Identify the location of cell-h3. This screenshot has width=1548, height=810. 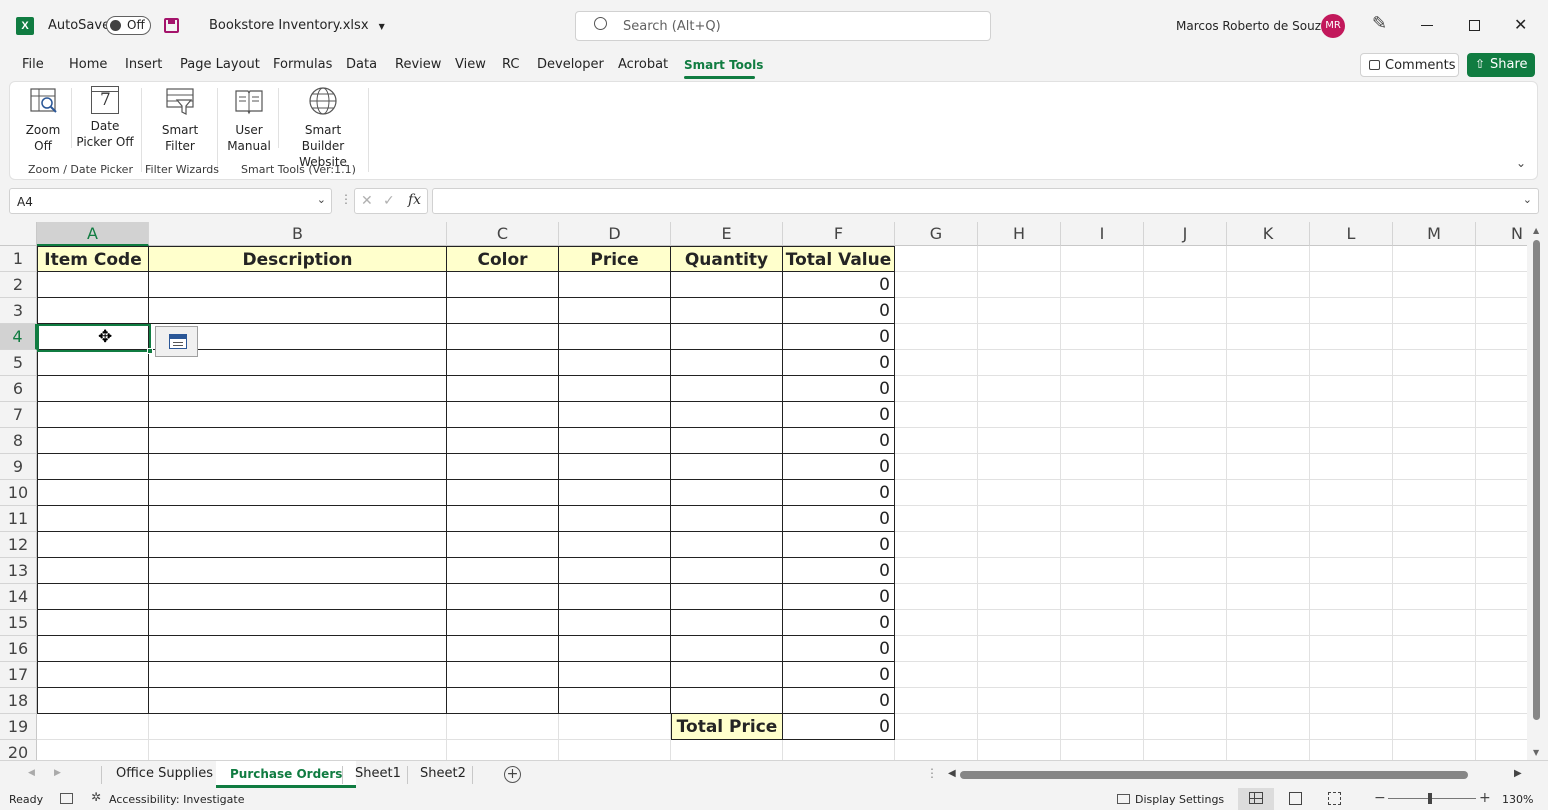
(1019, 311).